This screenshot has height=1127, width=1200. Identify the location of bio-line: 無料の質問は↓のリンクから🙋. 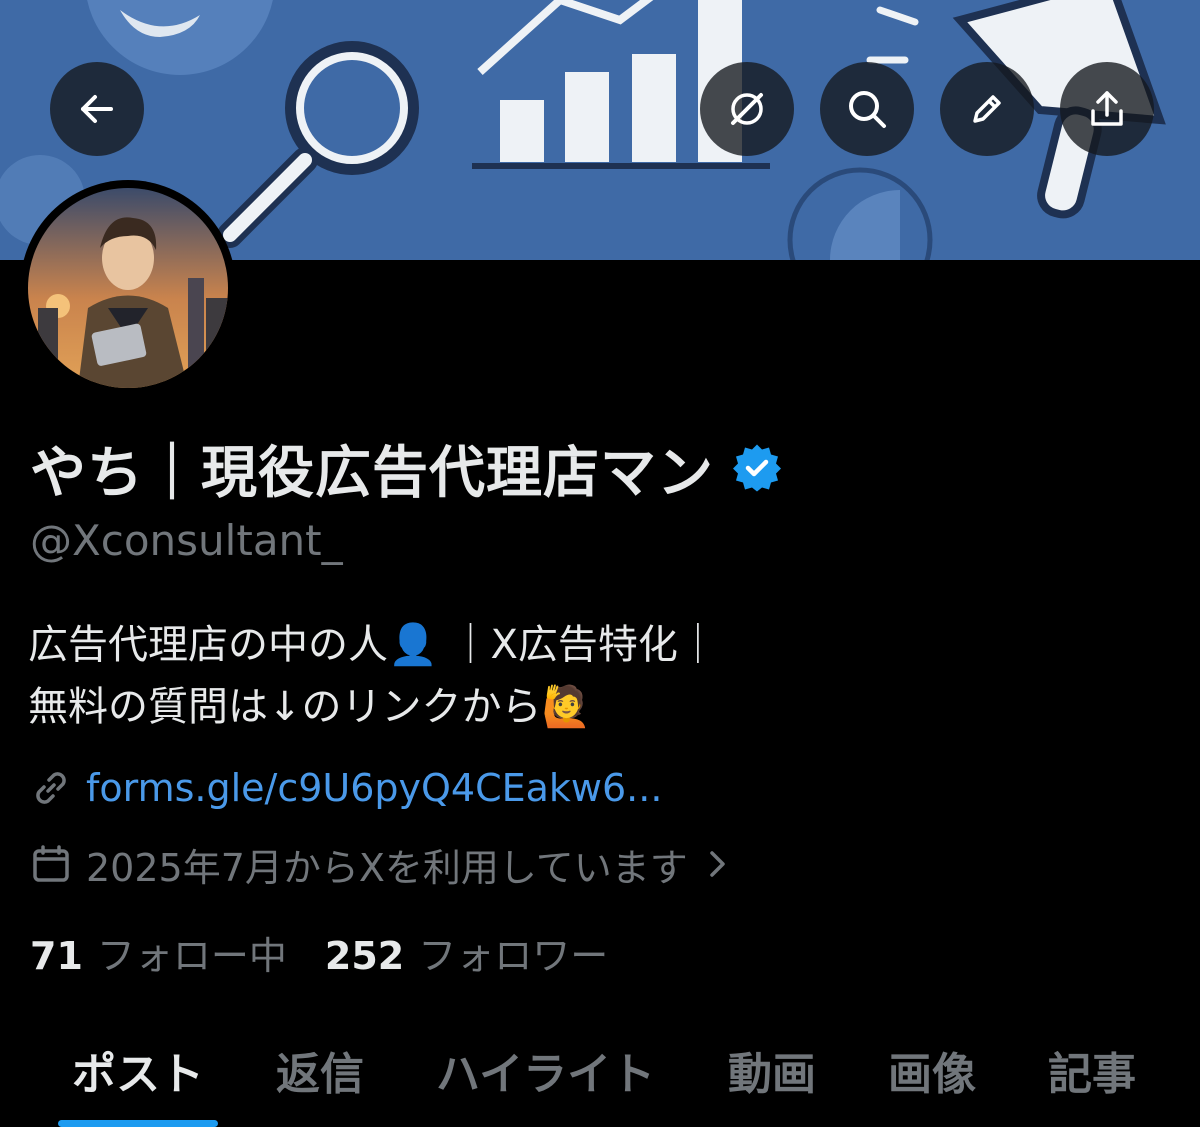
(310, 707).